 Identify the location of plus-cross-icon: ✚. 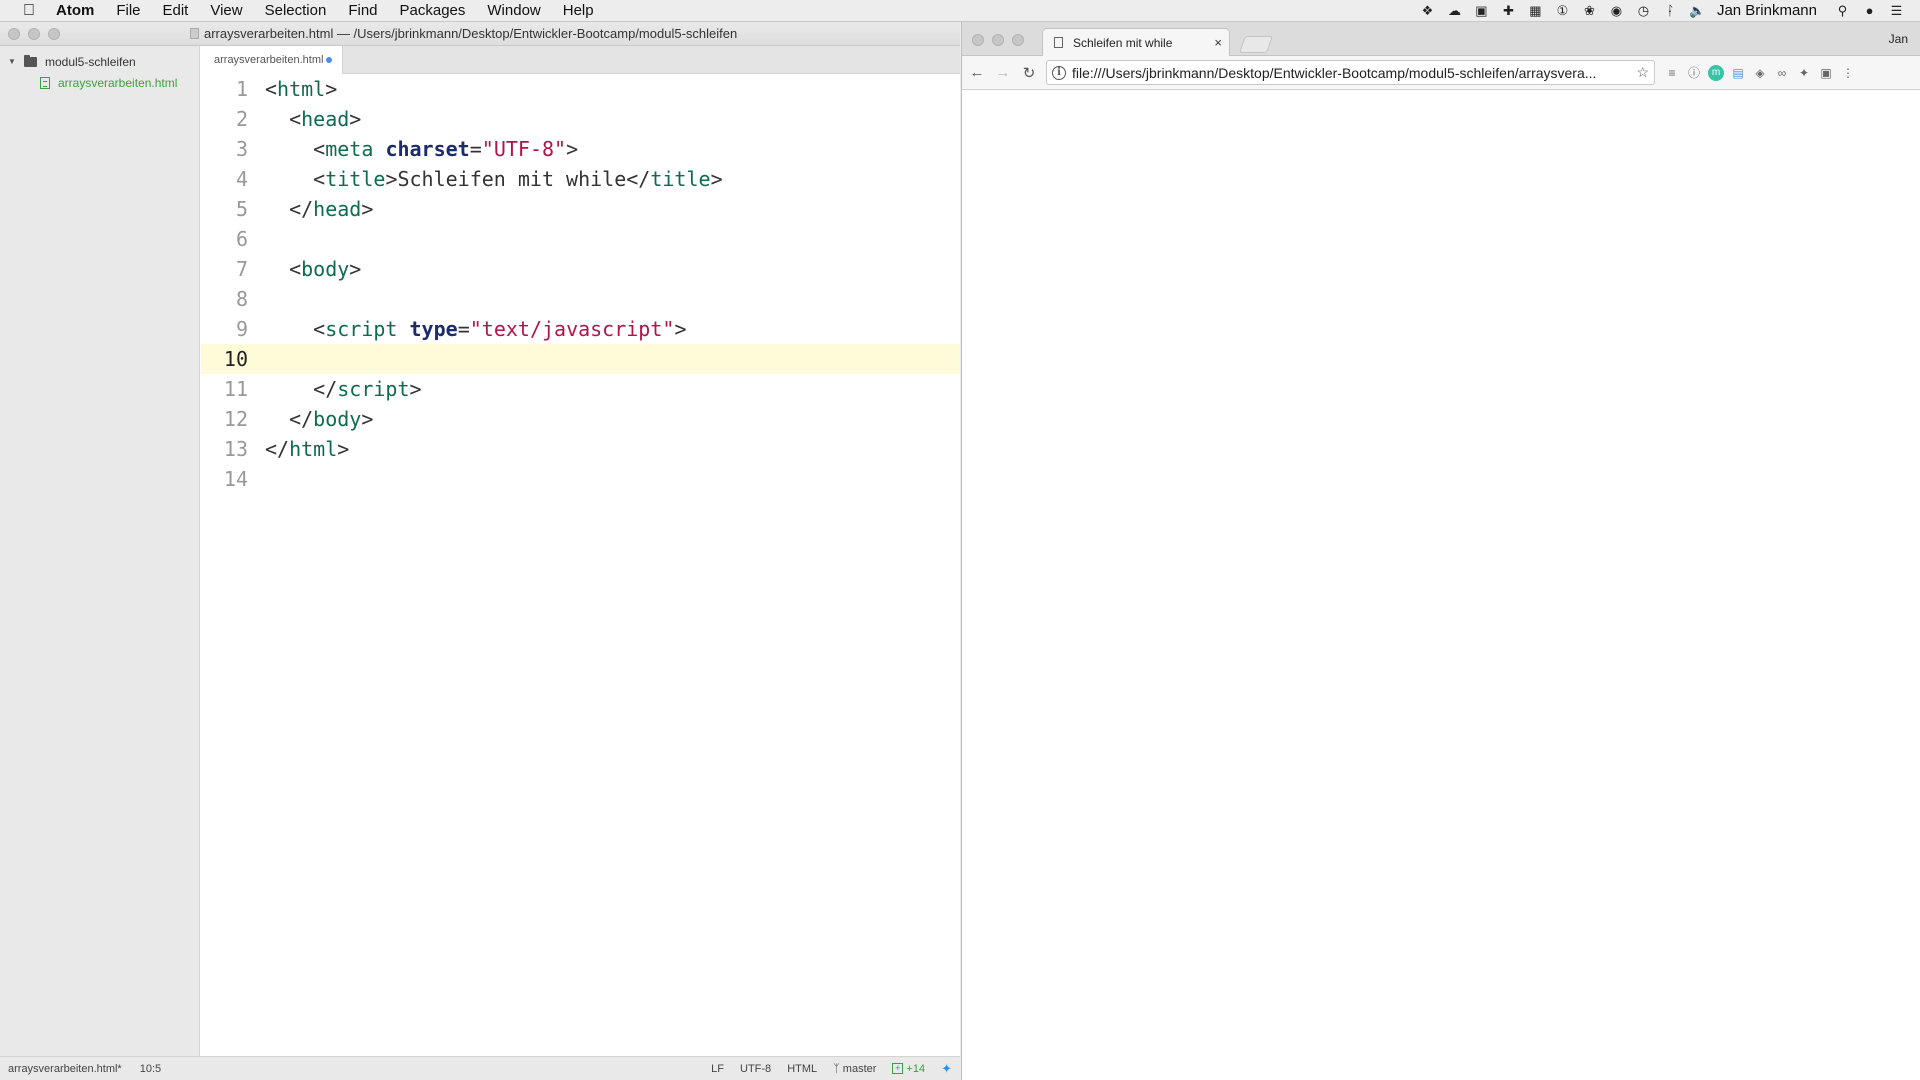
(1508, 10).